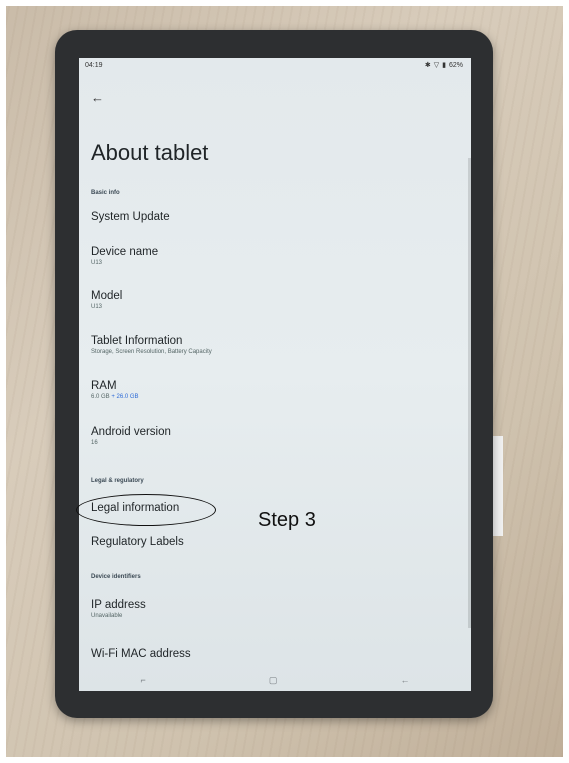 The height and width of the screenshot is (763, 569). I want to click on section-device-identifiers: Device identifiers, so click(116, 577).